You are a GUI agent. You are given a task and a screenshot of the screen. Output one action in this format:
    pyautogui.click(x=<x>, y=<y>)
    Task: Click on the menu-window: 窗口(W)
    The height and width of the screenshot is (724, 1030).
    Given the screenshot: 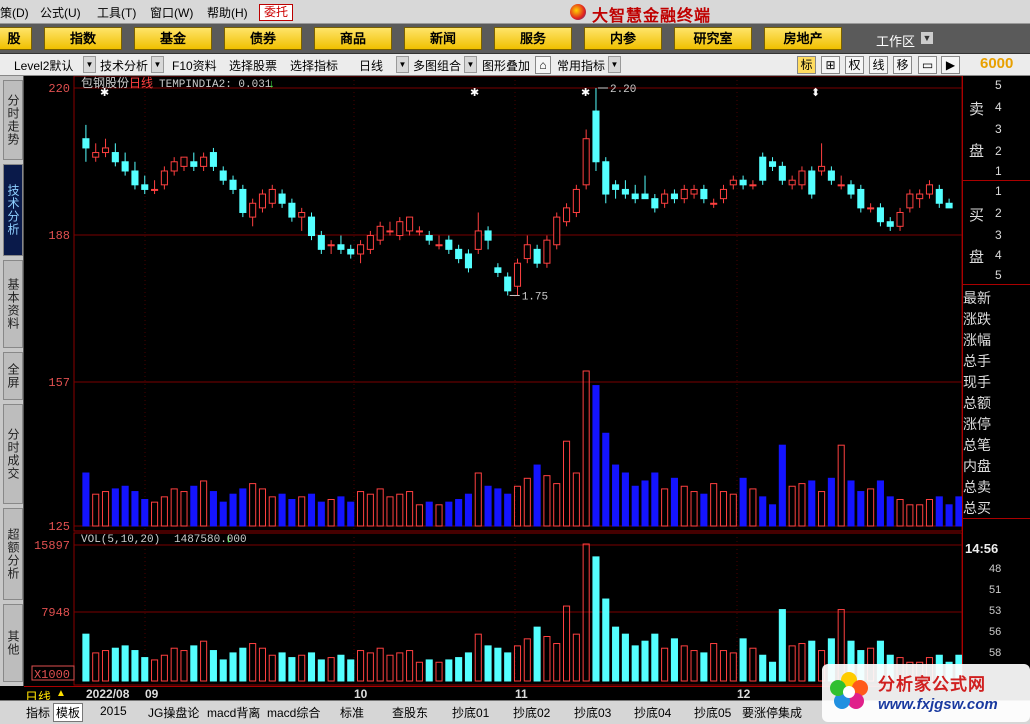 What is the action you would take?
    pyautogui.click(x=171, y=12)
    